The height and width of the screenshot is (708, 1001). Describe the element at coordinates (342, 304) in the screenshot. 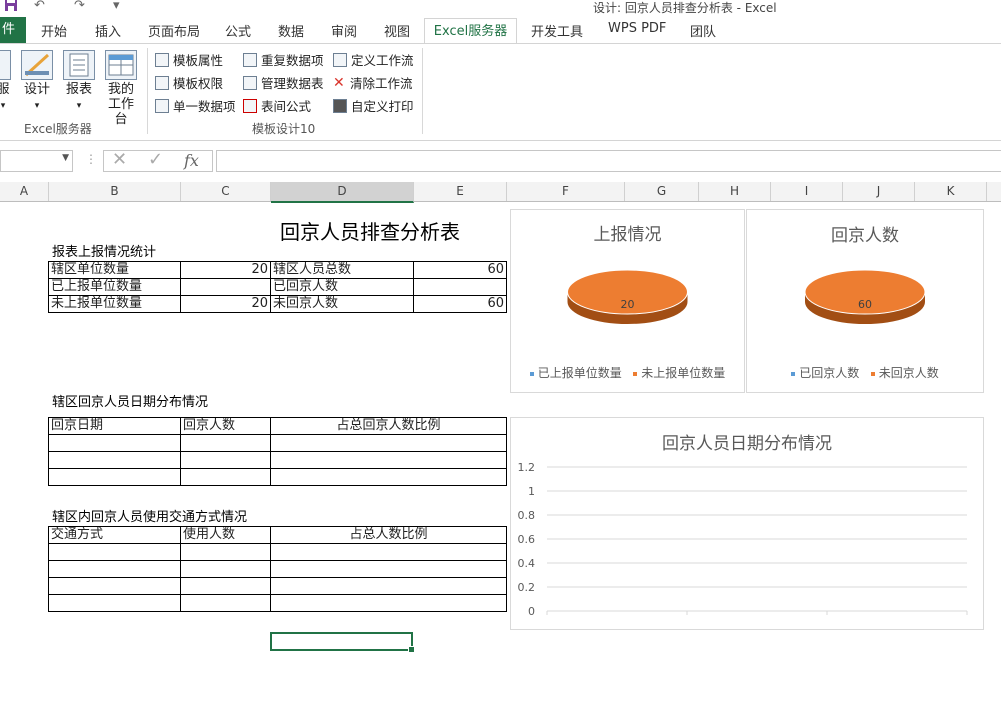

I see `table-cell: 未回京人数` at that location.